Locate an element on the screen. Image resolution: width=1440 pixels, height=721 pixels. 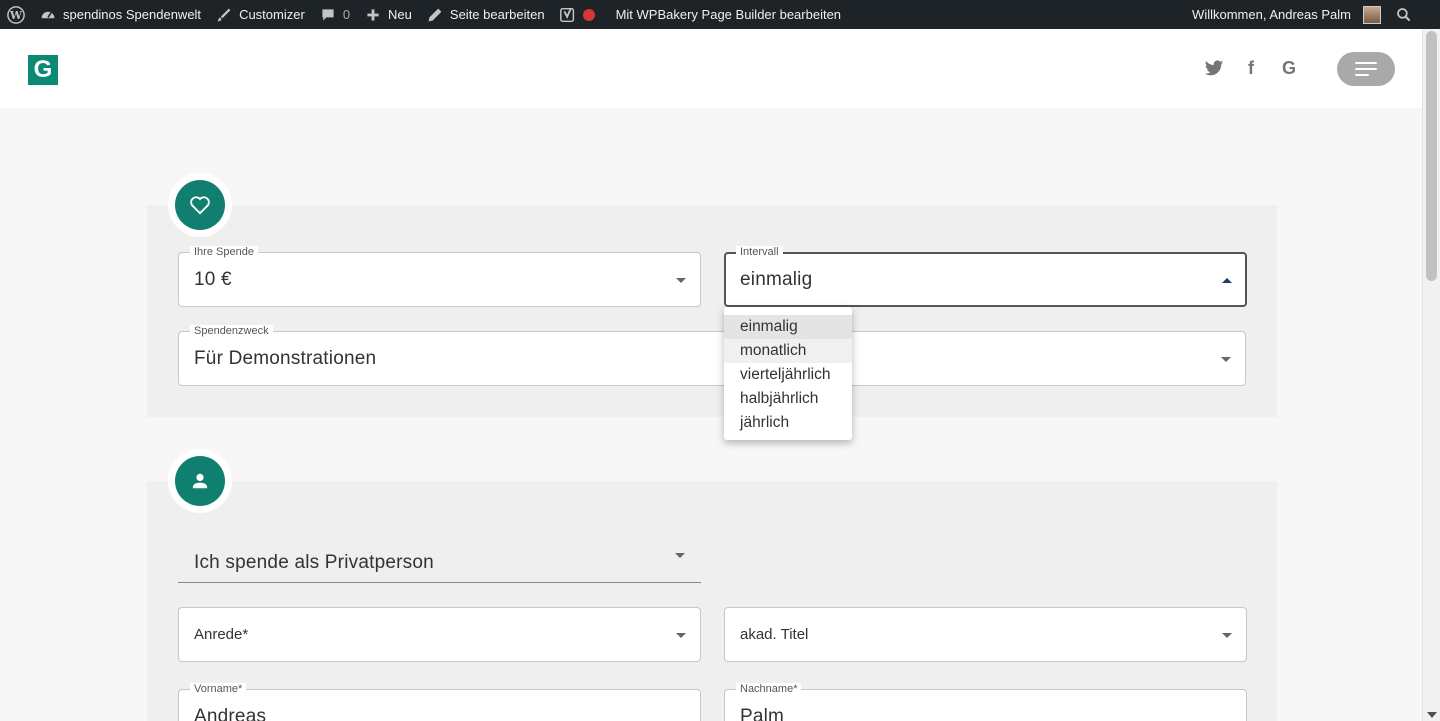
salutation-select: Anrede* is located at coordinates (439, 634).